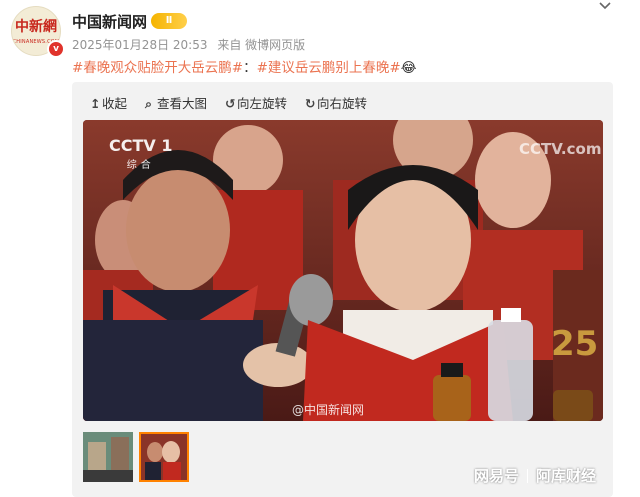  What do you see at coordinates (310, 103) in the screenshot?
I see `rotate-right-icon: ↻` at bounding box center [310, 103].